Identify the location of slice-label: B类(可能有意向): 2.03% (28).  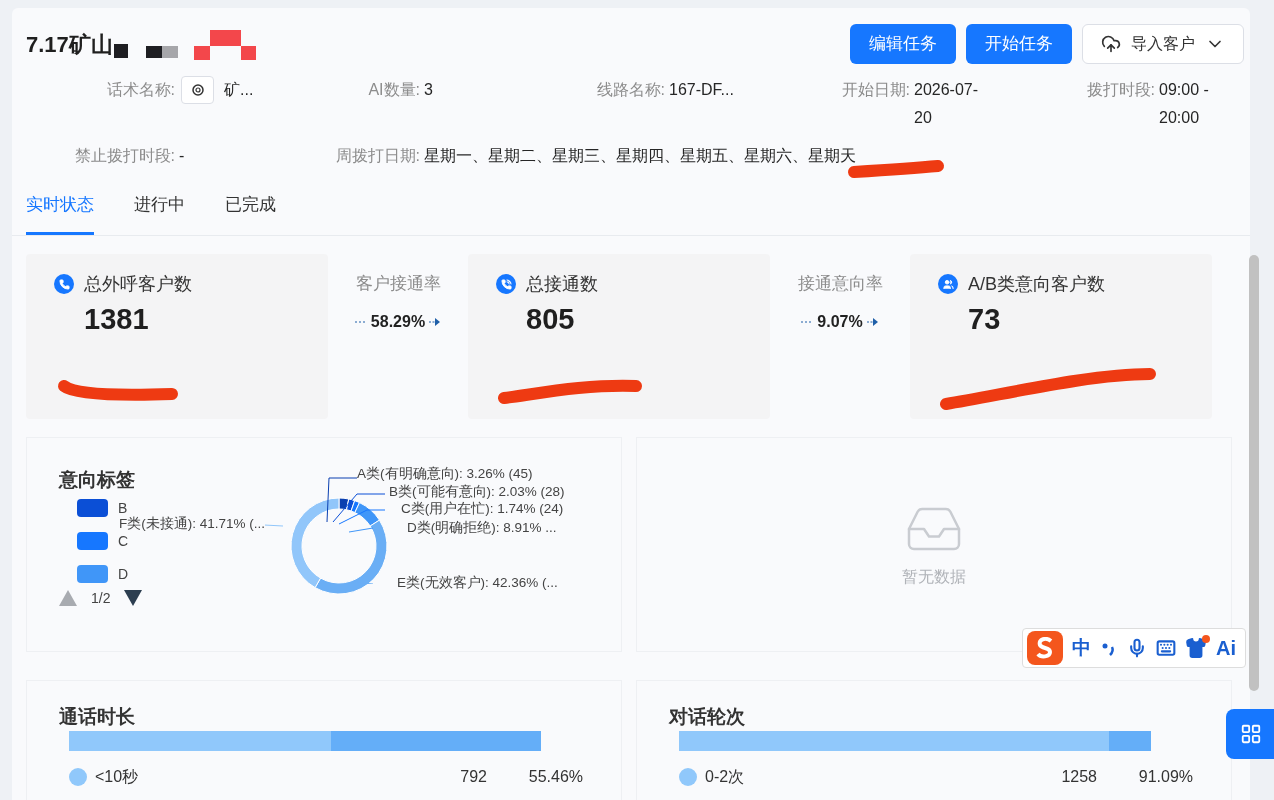
(477, 491).